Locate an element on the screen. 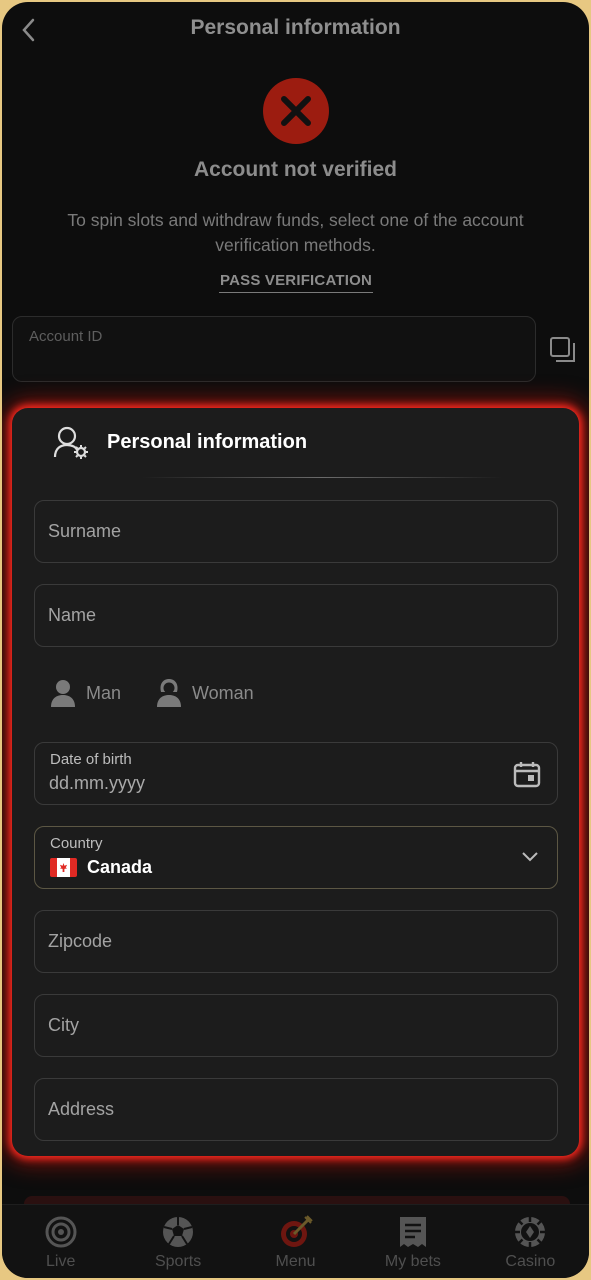  tab-sports: Sports is located at coordinates (177, 1241).